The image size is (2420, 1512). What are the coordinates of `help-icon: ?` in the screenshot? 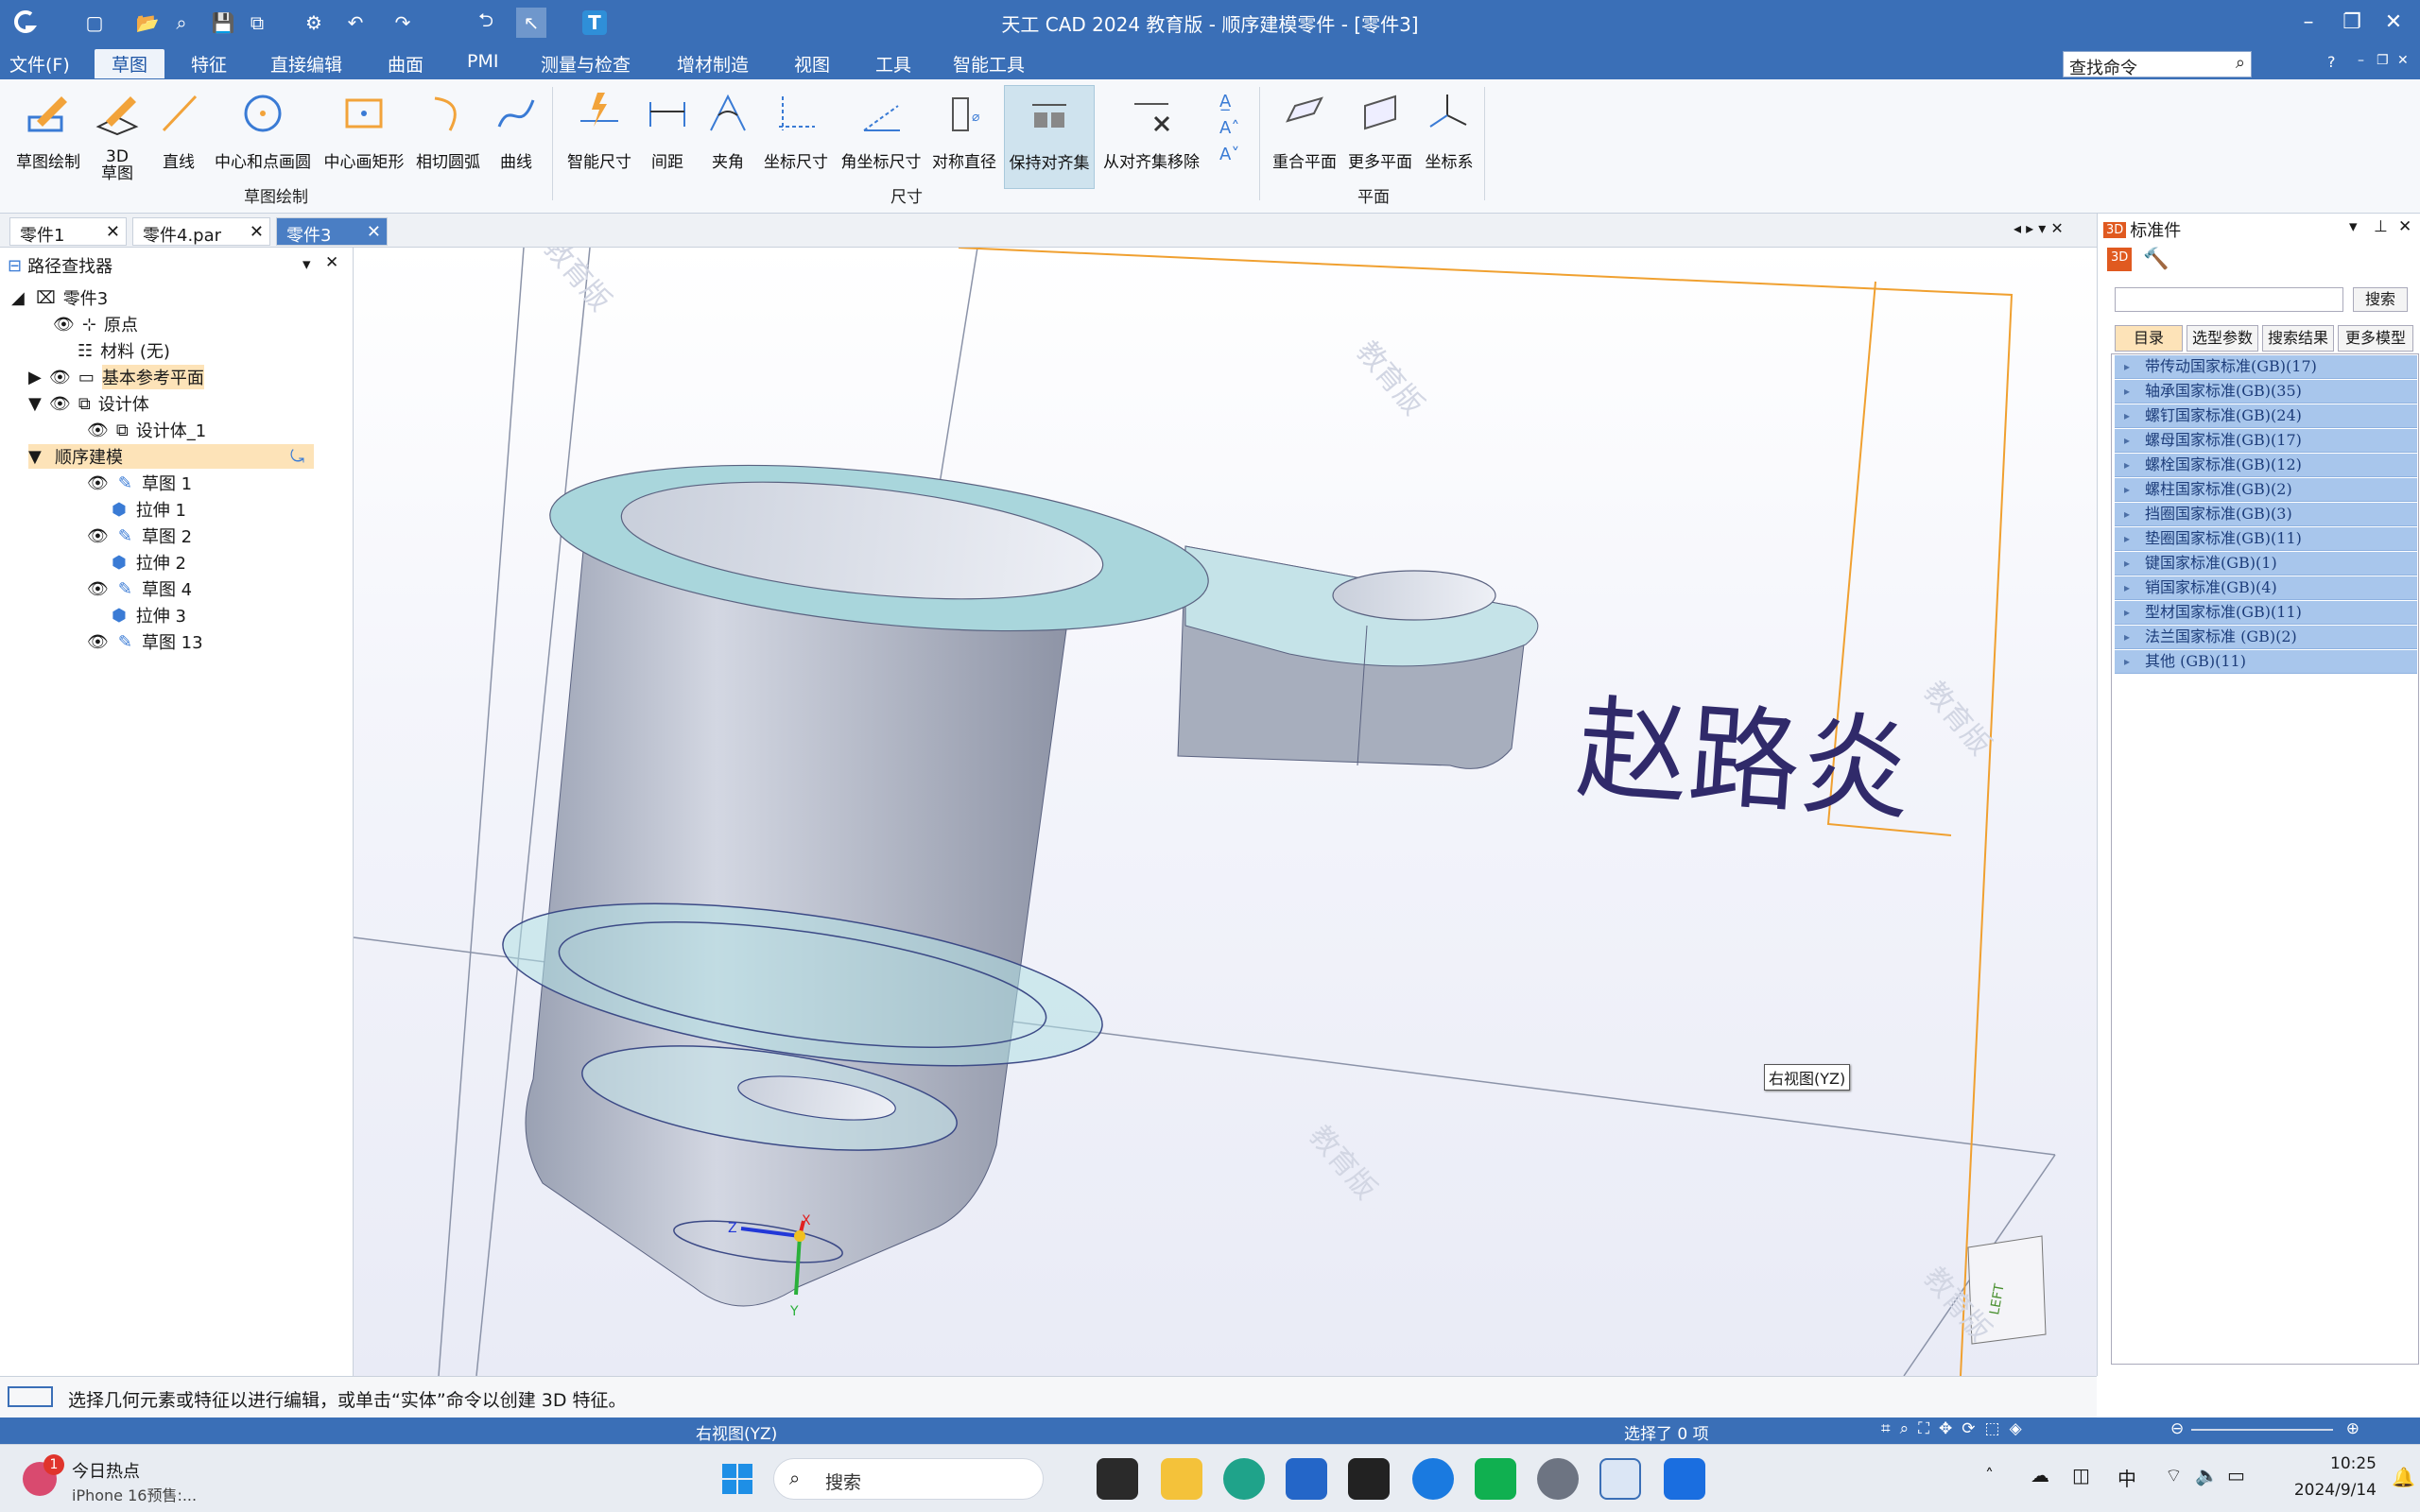 It's located at (2331, 62).